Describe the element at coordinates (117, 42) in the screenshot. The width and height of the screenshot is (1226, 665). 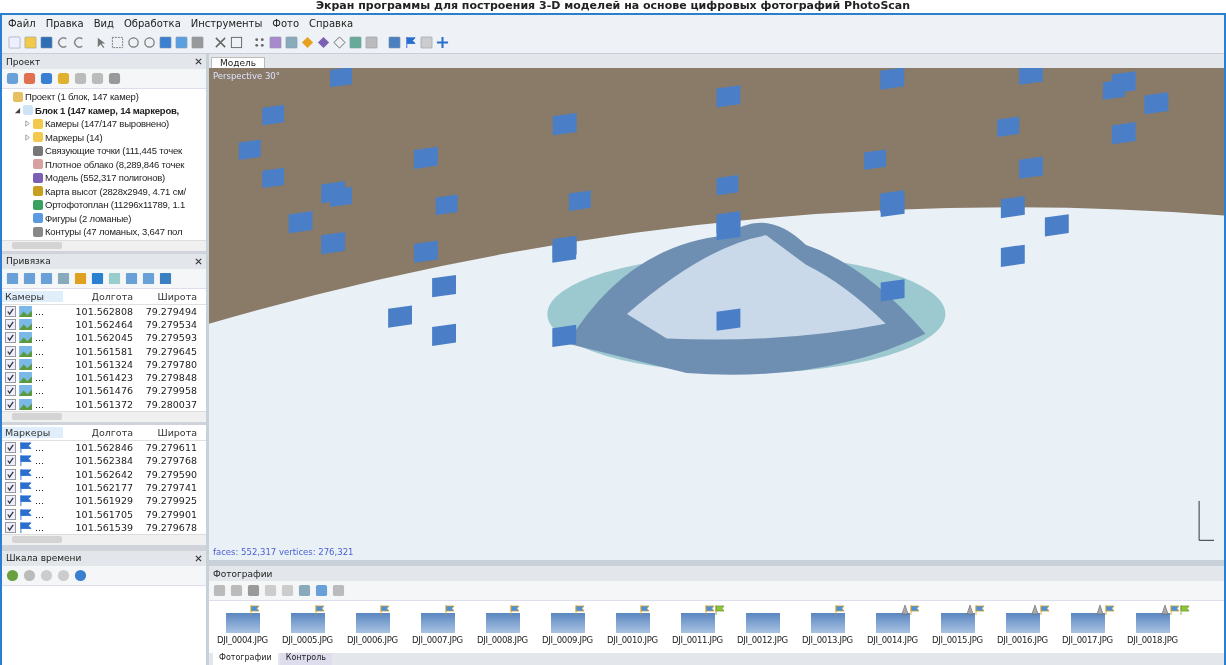
I see `rectangle-icon` at that location.